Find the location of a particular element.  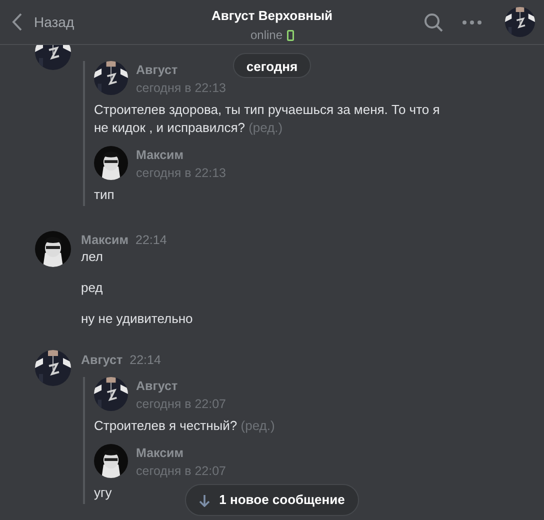

message-text: ну не удивительно is located at coordinates (137, 319).